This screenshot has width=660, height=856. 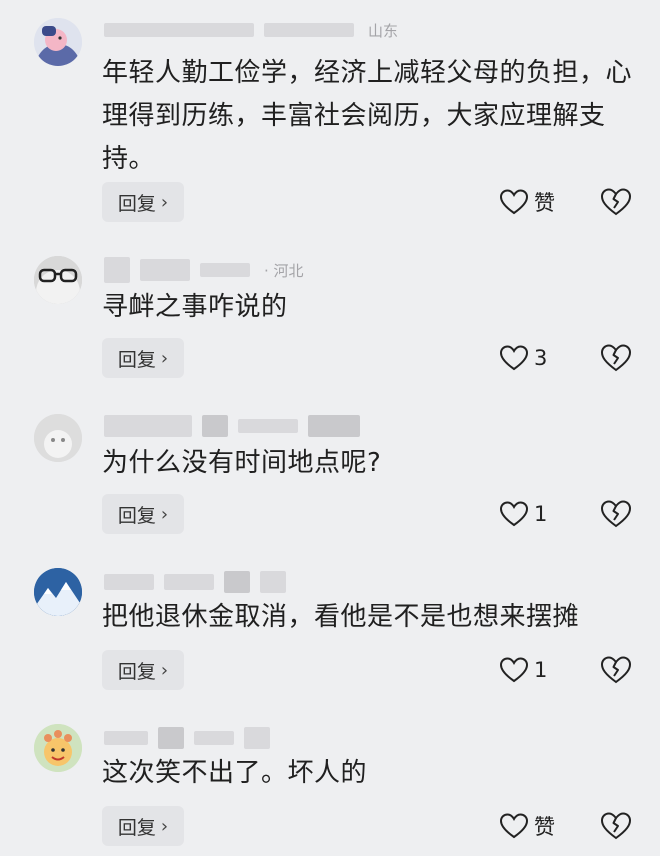 What do you see at coordinates (341, 617) in the screenshot?
I see `comment-text: 把他退休金取消，看他是不是也想来摆摊` at bounding box center [341, 617].